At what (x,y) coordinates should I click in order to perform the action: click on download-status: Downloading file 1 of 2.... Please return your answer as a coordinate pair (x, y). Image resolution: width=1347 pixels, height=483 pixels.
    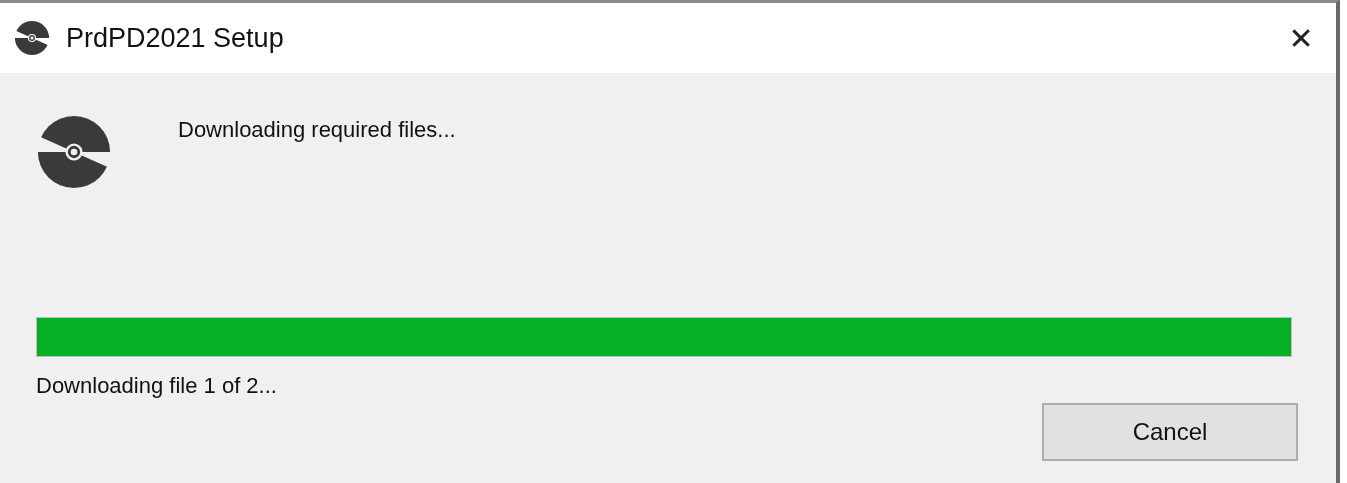
    Looking at the image, I should click on (156, 386).